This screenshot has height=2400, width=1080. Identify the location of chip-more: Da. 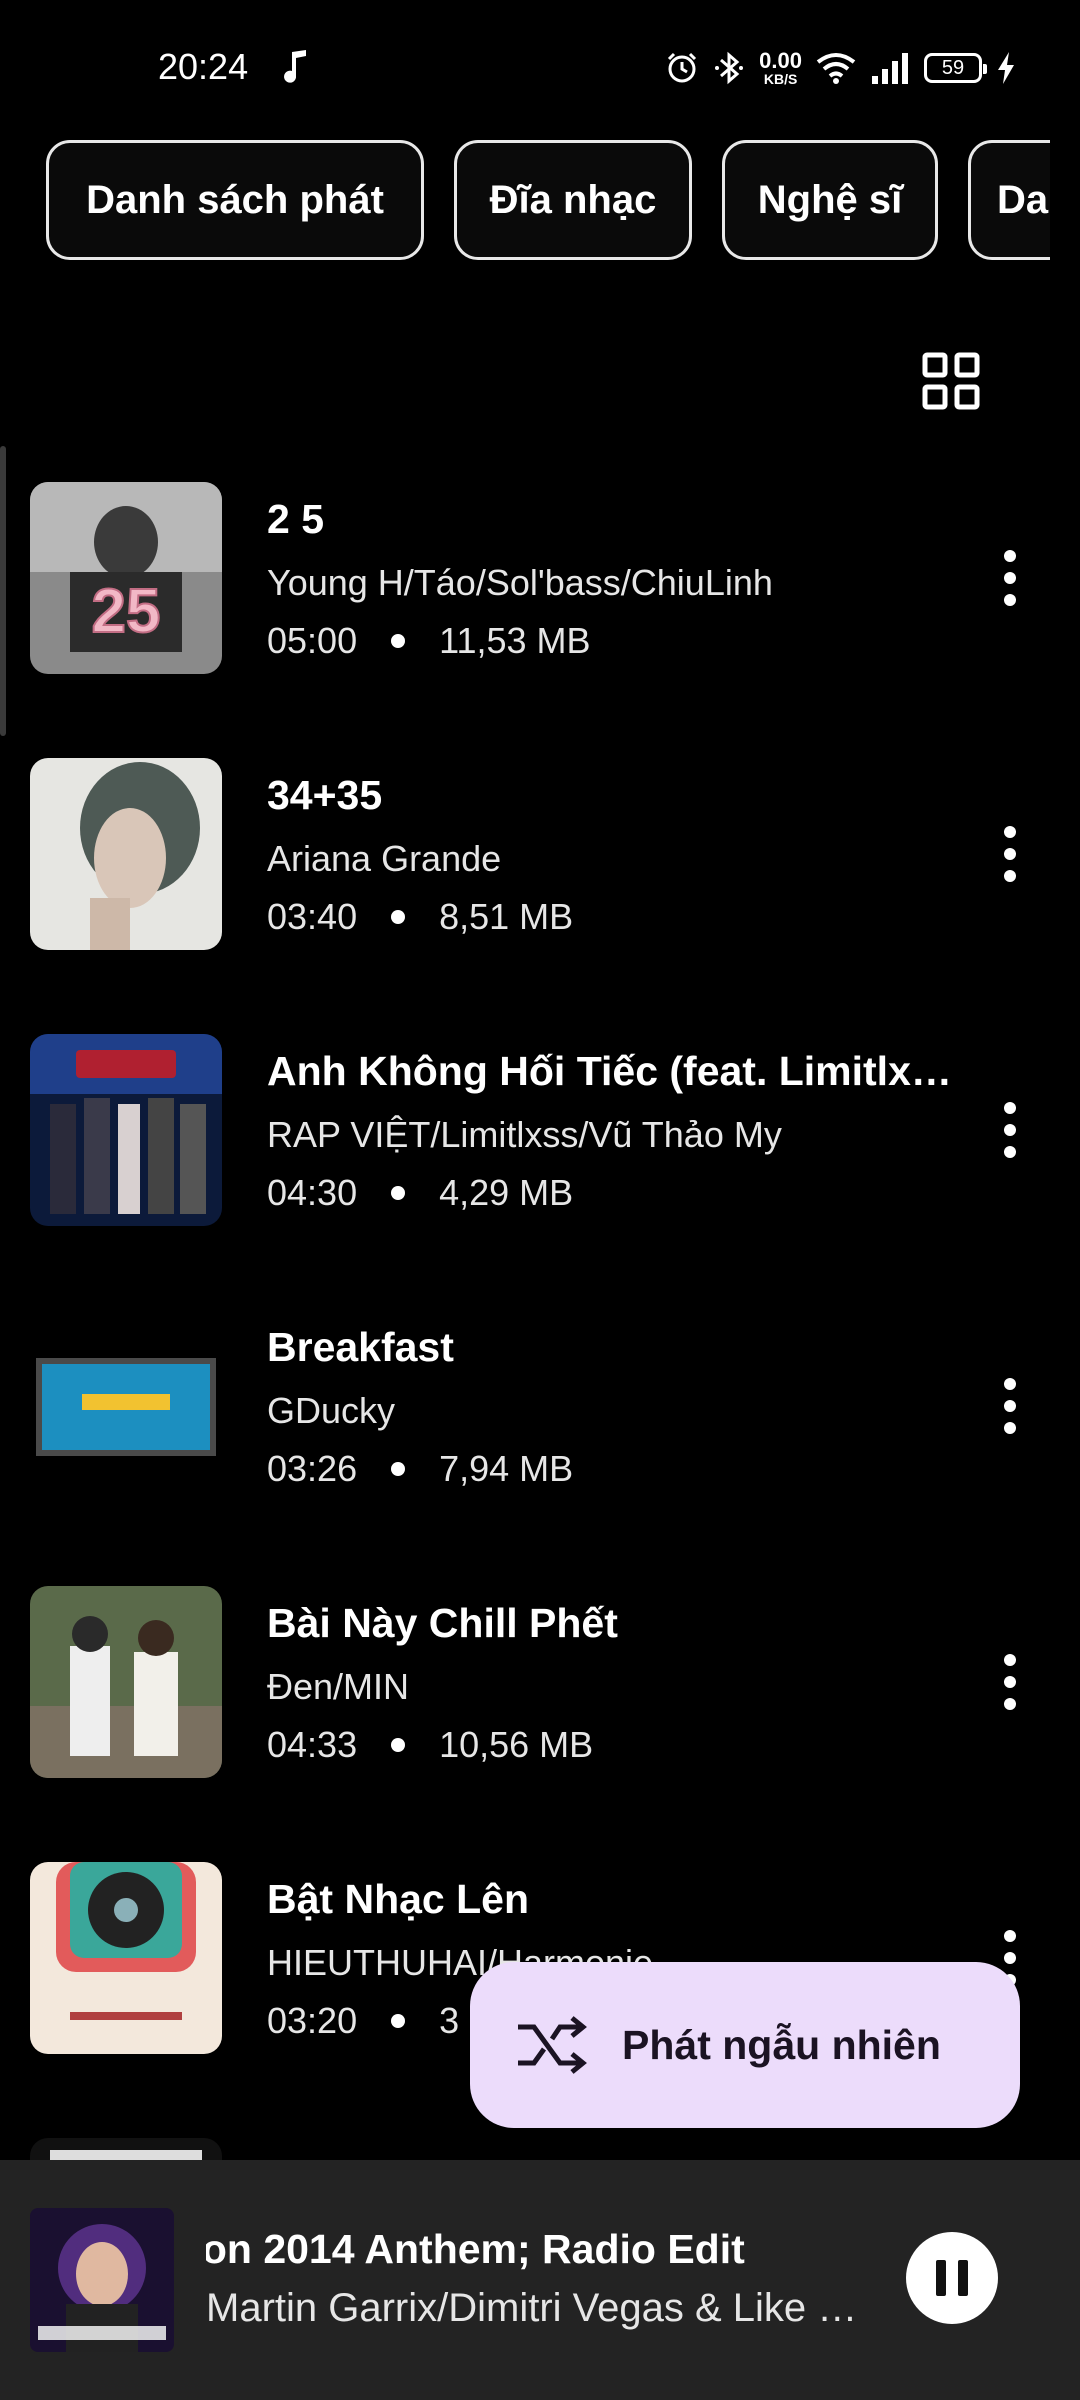
(1009, 200).